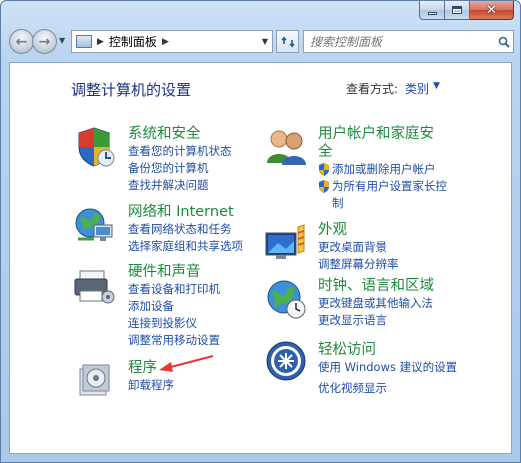 This screenshot has width=521, height=463. Describe the element at coordinates (94, 147) in the screenshot. I see `system-security-icon` at that location.